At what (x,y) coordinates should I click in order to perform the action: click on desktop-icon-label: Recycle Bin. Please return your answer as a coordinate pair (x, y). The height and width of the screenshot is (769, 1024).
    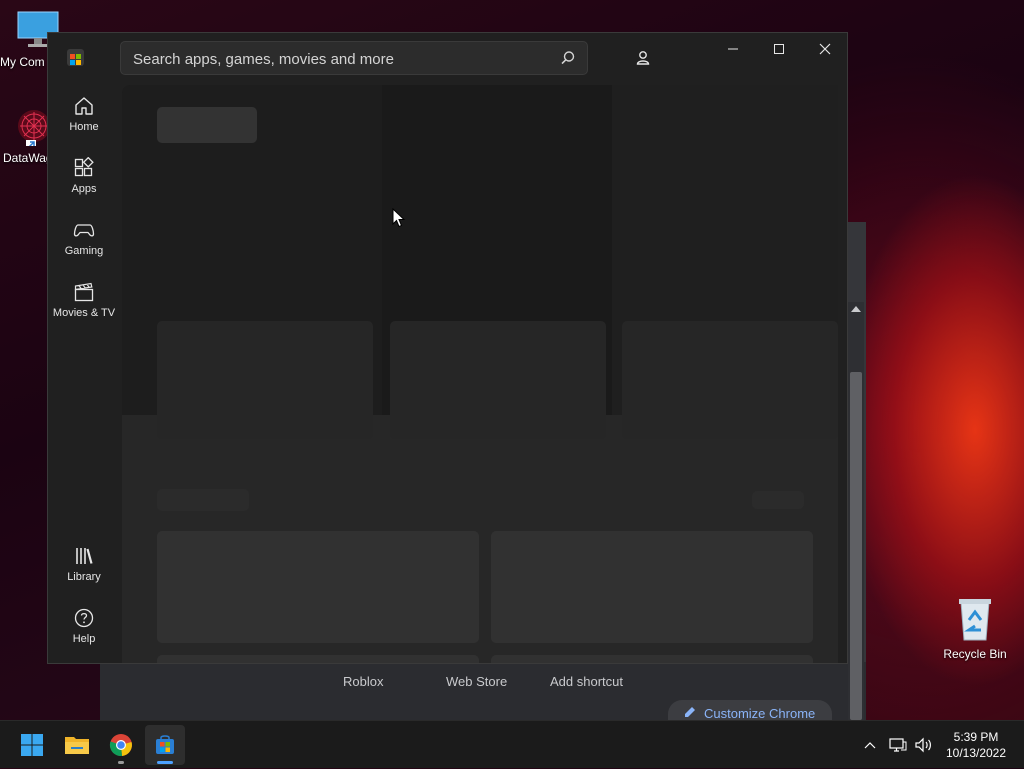
    Looking at the image, I should click on (975, 654).